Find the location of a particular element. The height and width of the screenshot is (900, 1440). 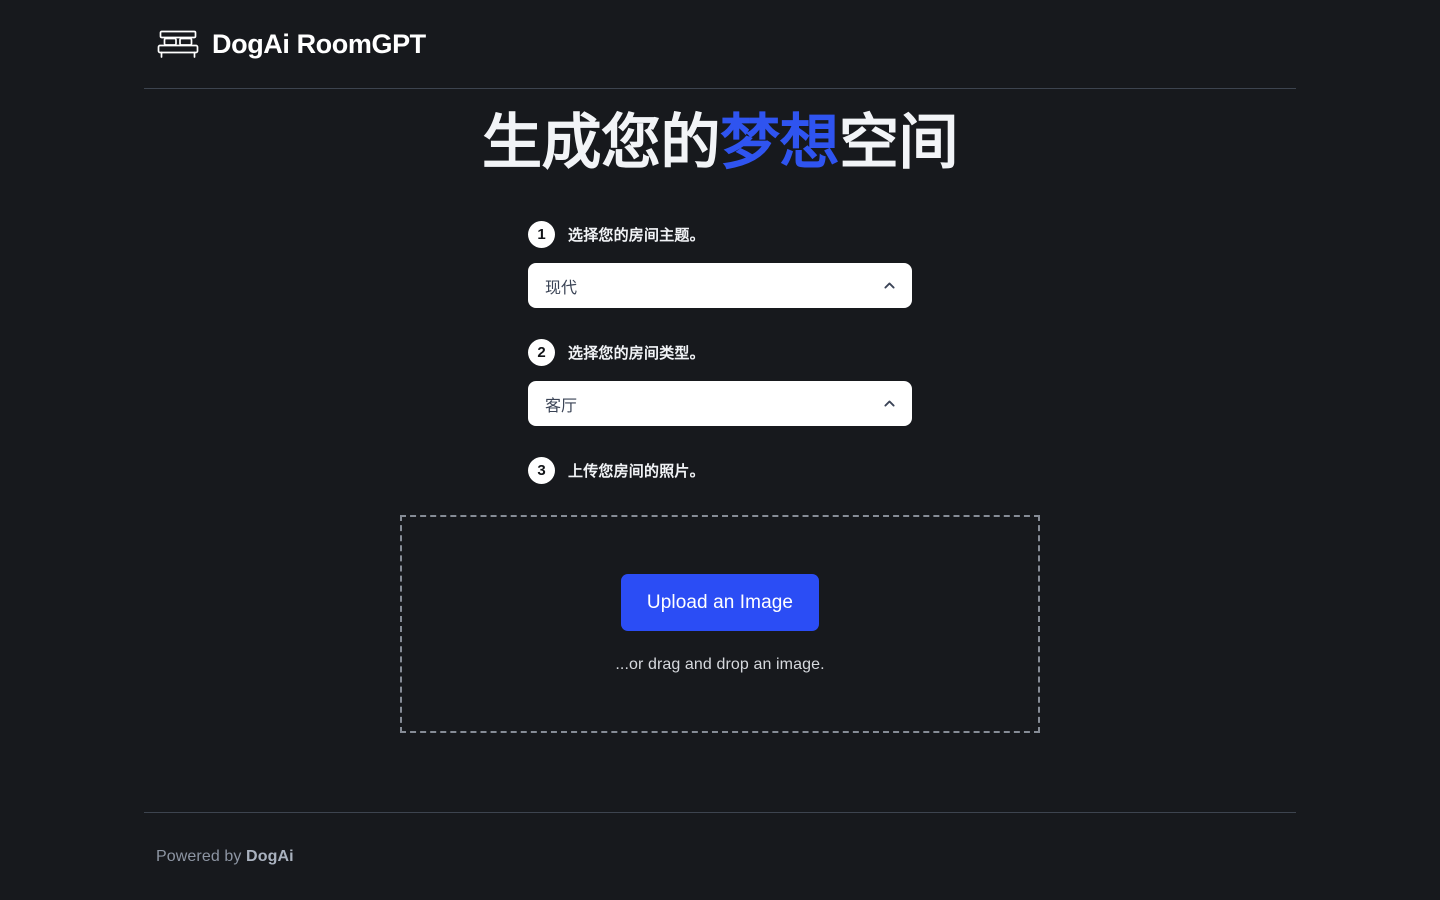

step-1-number-badge: 1 is located at coordinates (541, 234).